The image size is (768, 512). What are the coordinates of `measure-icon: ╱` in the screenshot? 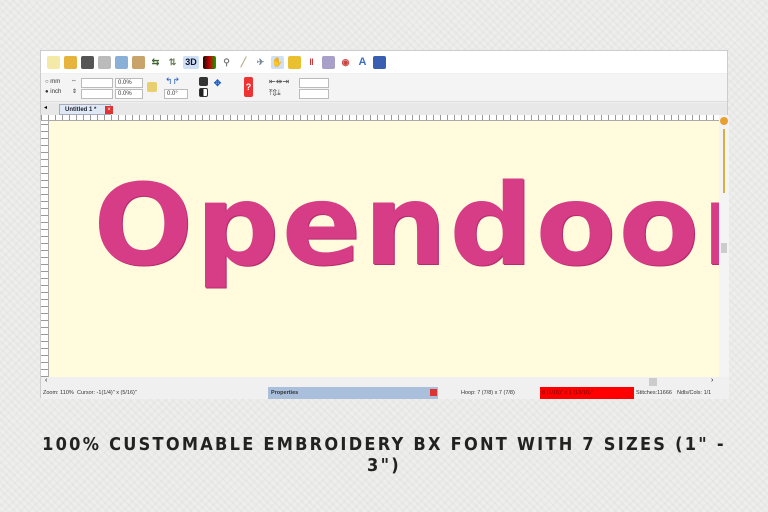 It's located at (243, 62).